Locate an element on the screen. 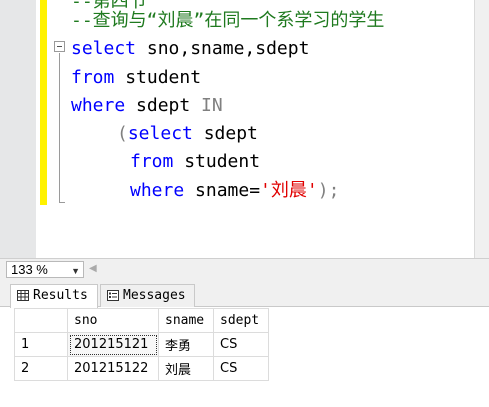 Image resolution: width=489 pixels, height=407 pixels. code-line-select: select sno,sname,sdept is located at coordinates (190, 49).